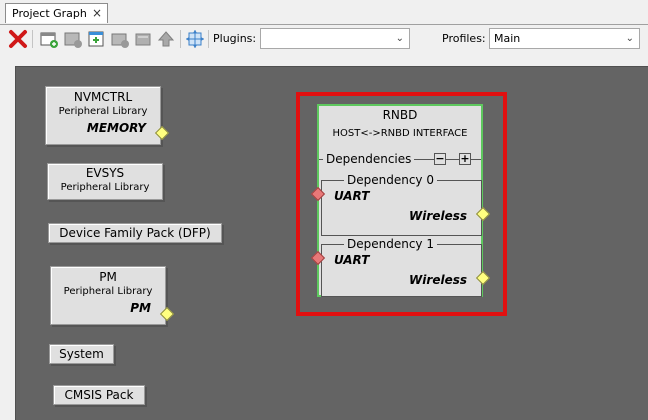 The image size is (648, 420). I want to click on plugins-label: Plugins:, so click(235, 38).